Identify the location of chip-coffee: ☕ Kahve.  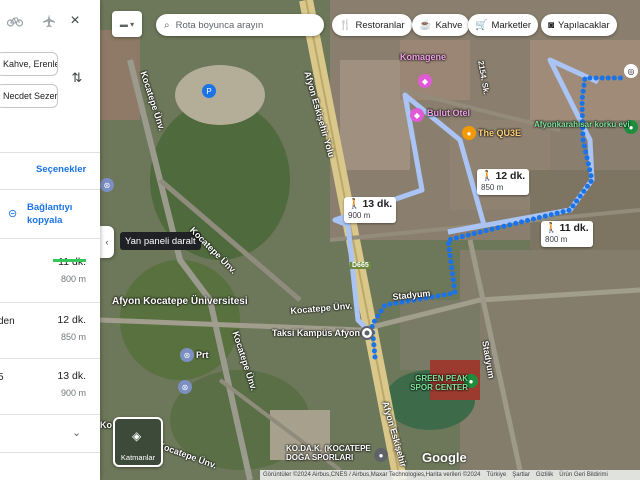
(441, 25).